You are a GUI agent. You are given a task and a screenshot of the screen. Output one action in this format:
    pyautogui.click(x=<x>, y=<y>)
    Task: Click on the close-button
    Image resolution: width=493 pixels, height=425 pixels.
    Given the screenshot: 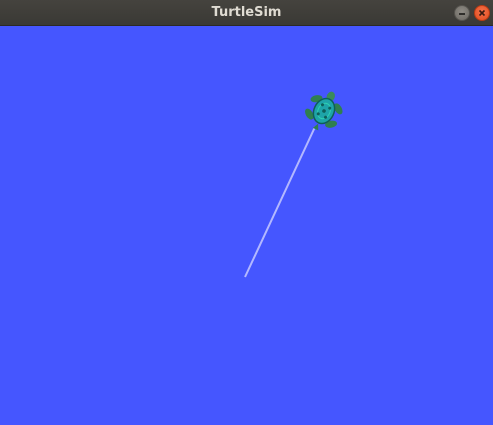 What is the action you would take?
    pyautogui.click(x=482, y=13)
    